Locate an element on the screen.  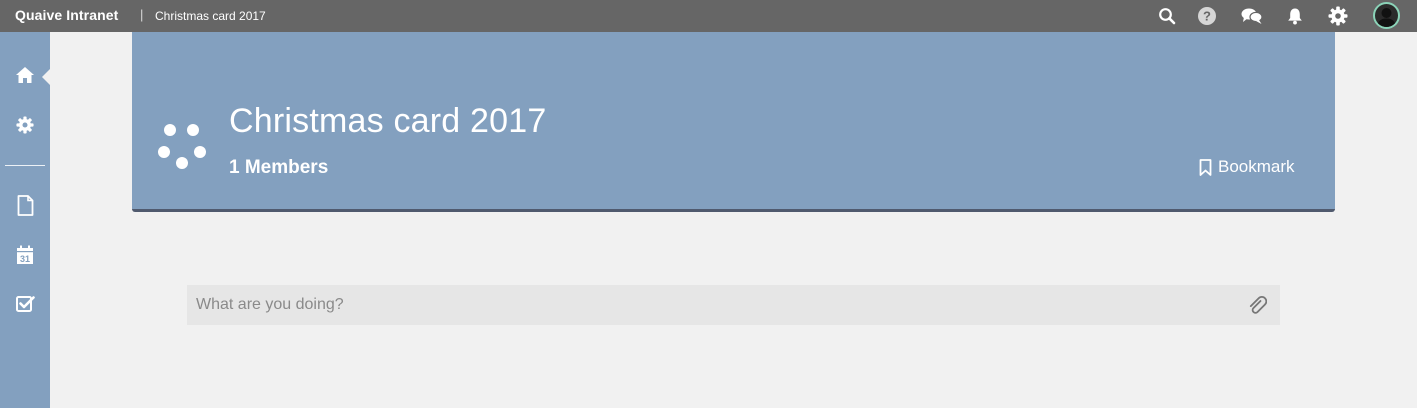
search-icon is located at coordinates (1167, 16).